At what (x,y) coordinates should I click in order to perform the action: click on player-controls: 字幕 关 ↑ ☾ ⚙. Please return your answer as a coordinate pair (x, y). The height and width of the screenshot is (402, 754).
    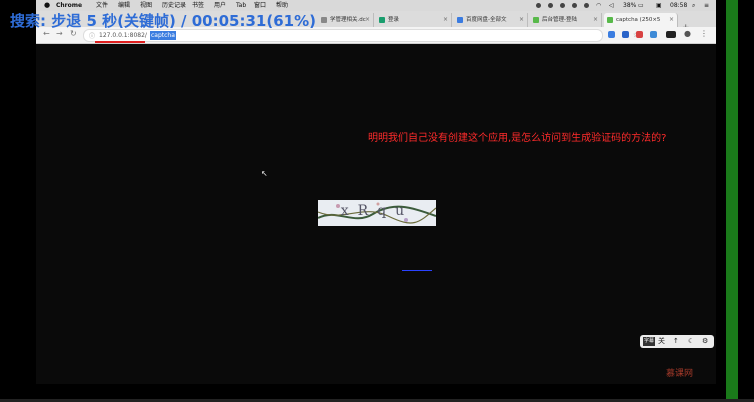
    Looking at the image, I should click on (677, 341).